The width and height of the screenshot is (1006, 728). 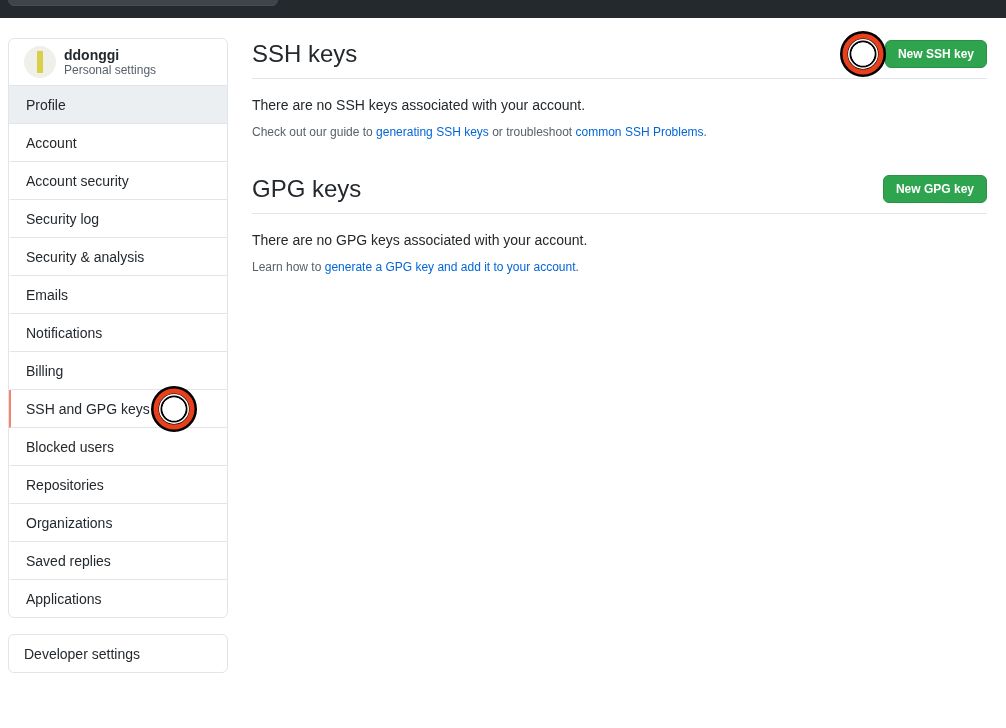 I want to click on menu-item-label: SSH and GPG keys, so click(x=88, y=408).